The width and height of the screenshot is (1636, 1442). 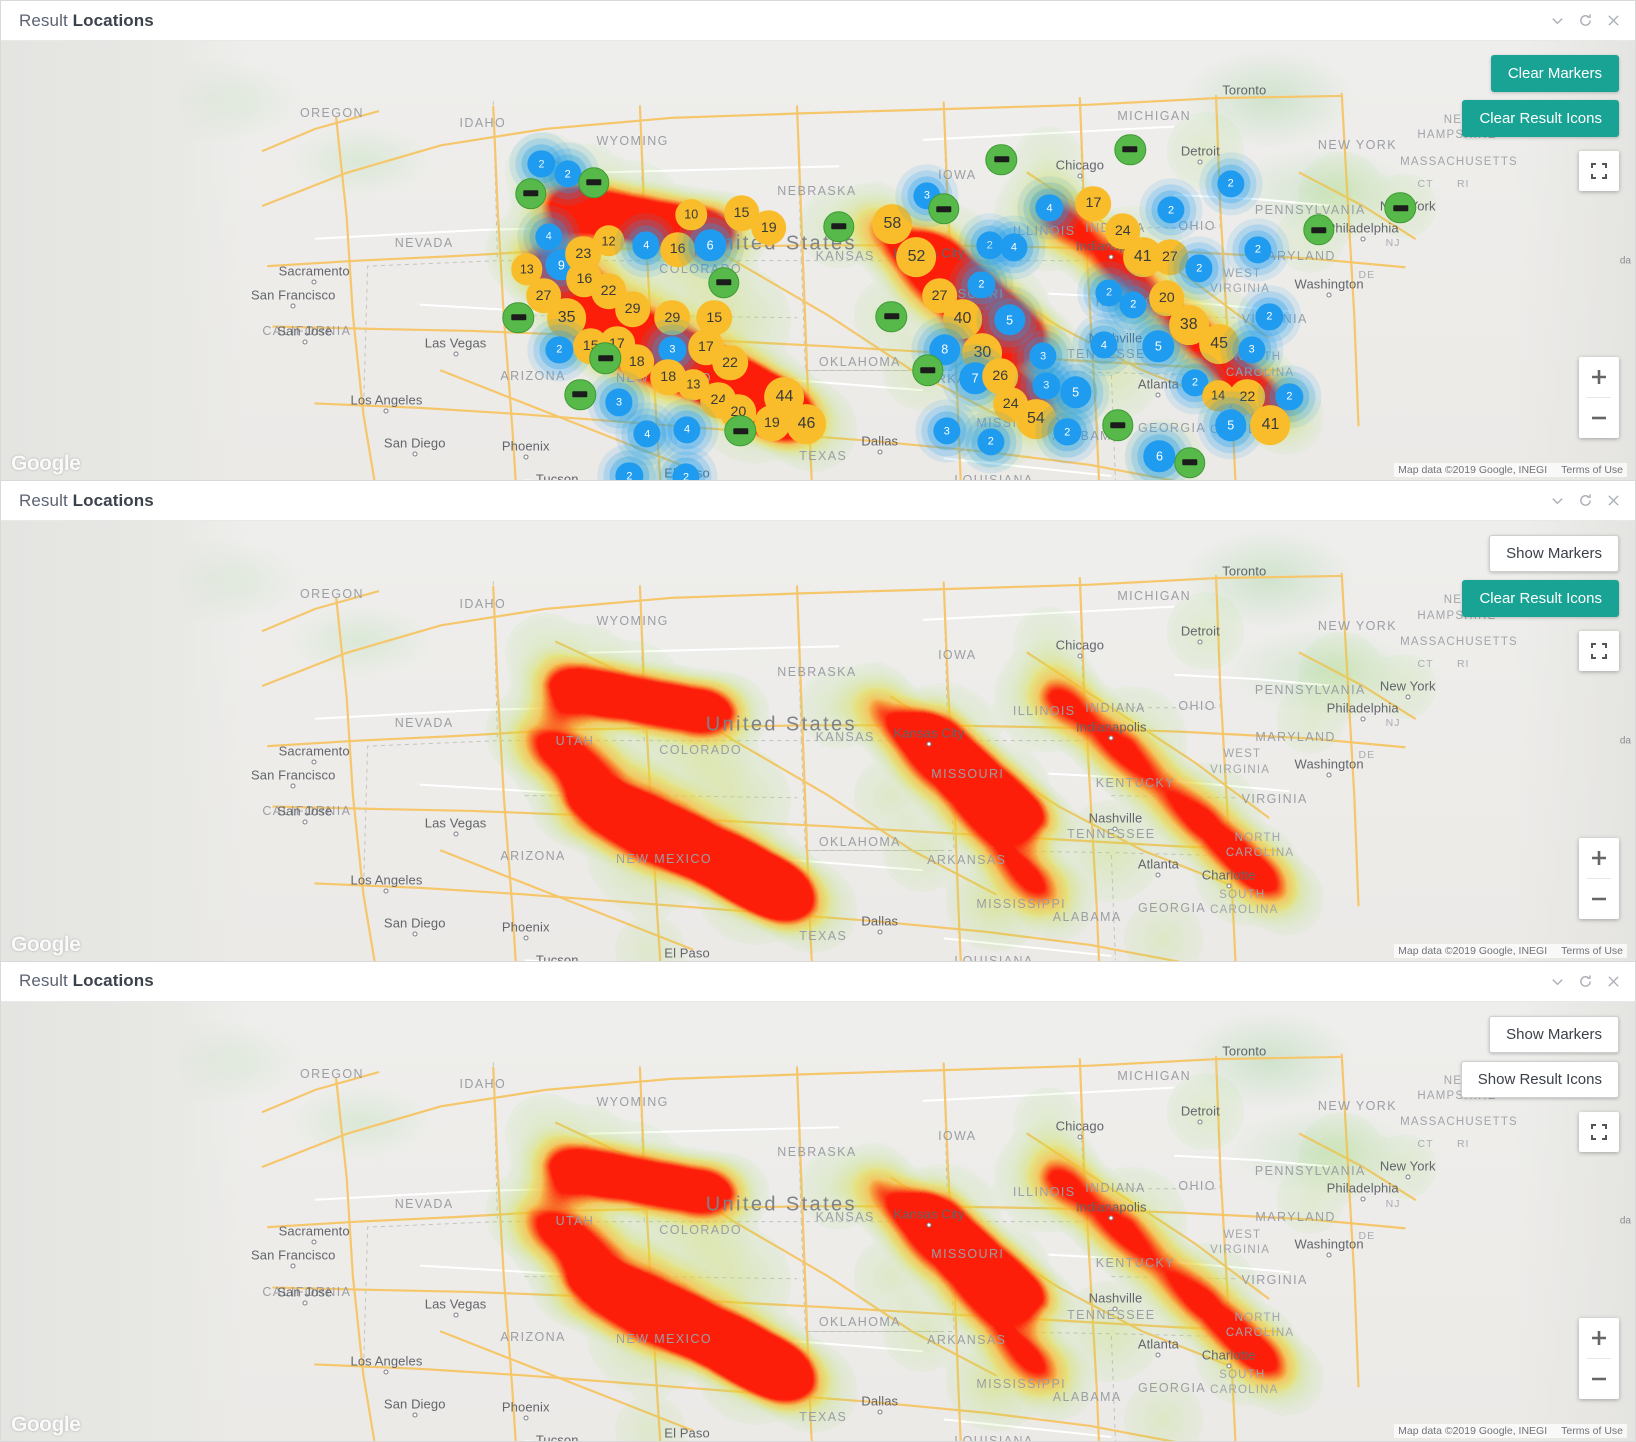 What do you see at coordinates (1539, 1079) in the screenshot?
I see `show-result-icons-button: Show Result Icons` at bounding box center [1539, 1079].